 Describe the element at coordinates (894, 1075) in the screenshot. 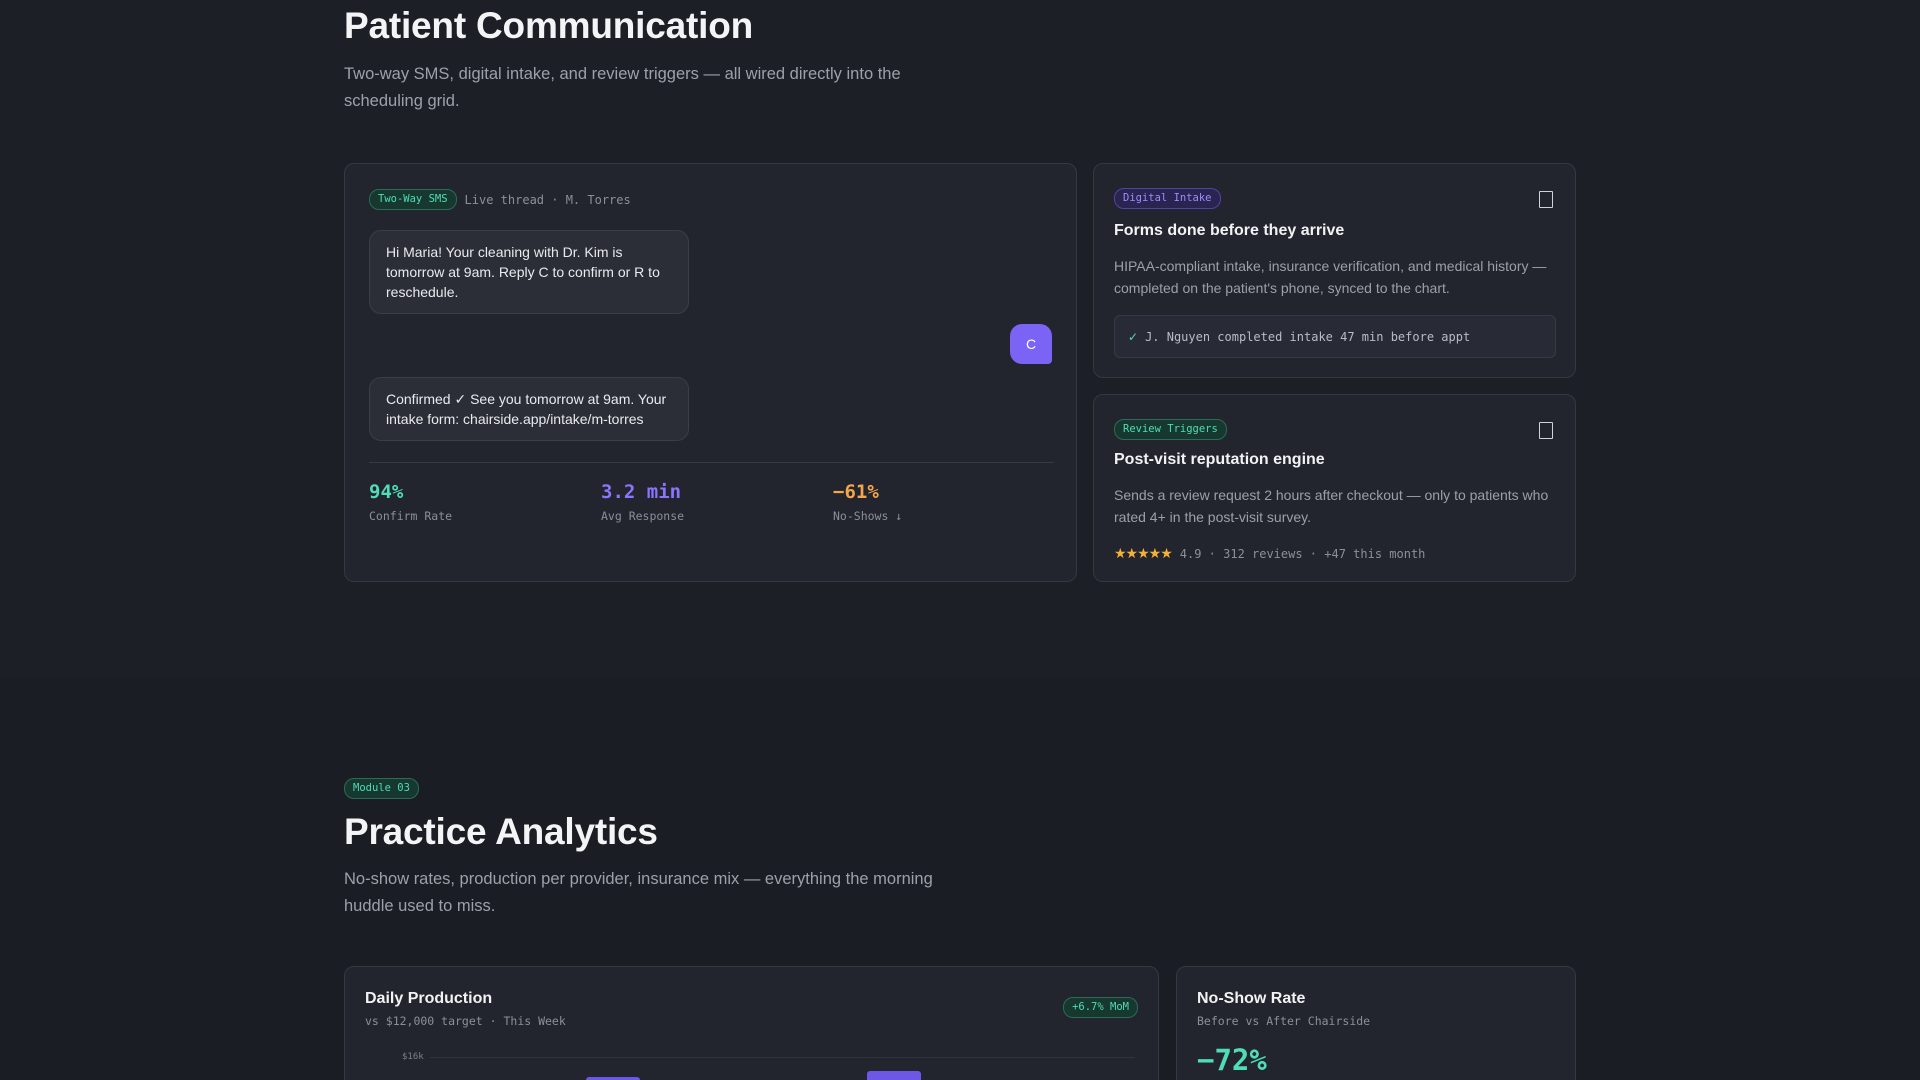

I see `chart-bar` at that location.